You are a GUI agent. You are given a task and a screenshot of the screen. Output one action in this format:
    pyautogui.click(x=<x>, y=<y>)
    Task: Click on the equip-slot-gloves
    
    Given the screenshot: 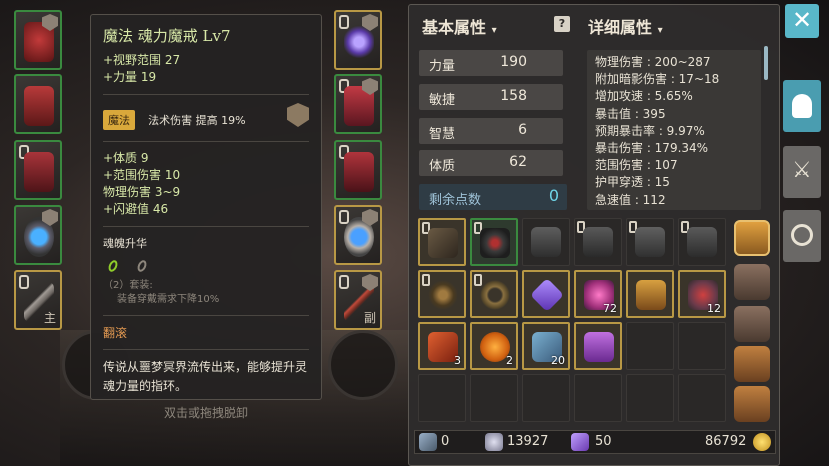 What is the action you would take?
    pyautogui.click(x=358, y=104)
    